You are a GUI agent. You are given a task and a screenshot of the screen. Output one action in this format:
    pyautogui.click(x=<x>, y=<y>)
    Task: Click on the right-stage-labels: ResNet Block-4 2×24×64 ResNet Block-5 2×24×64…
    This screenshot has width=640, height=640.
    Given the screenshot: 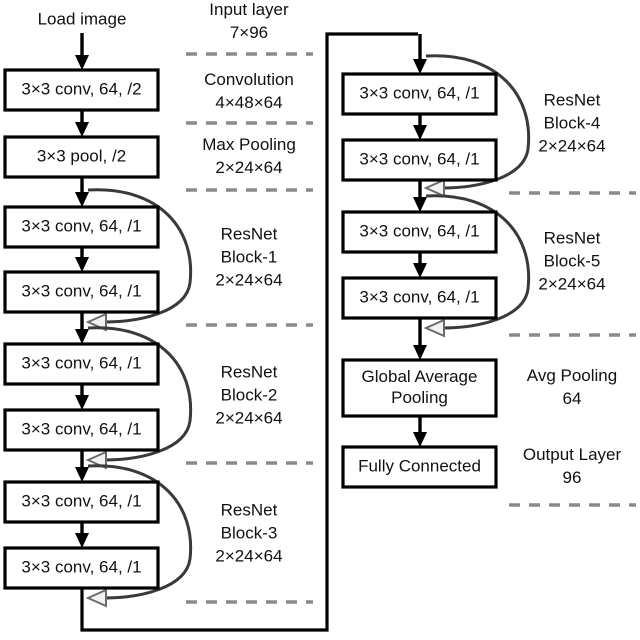 What is the action you would take?
    pyautogui.click(x=572, y=288)
    